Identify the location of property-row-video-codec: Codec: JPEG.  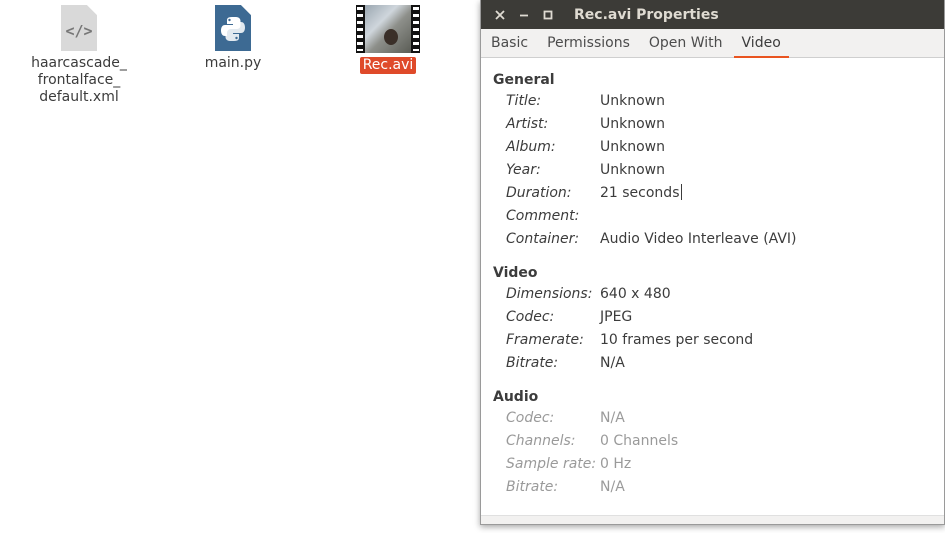
(569, 317).